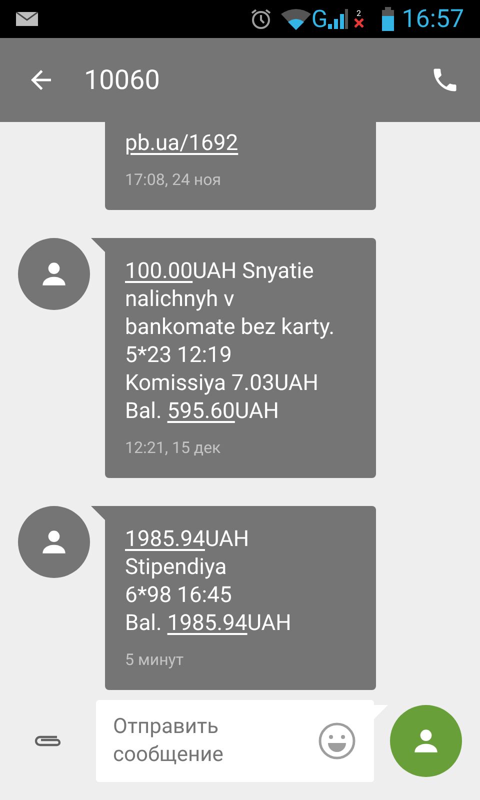 Image resolution: width=480 pixels, height=800 pixels. I want to click on message-input-field: Отправить сообщение, so click(235, 741).